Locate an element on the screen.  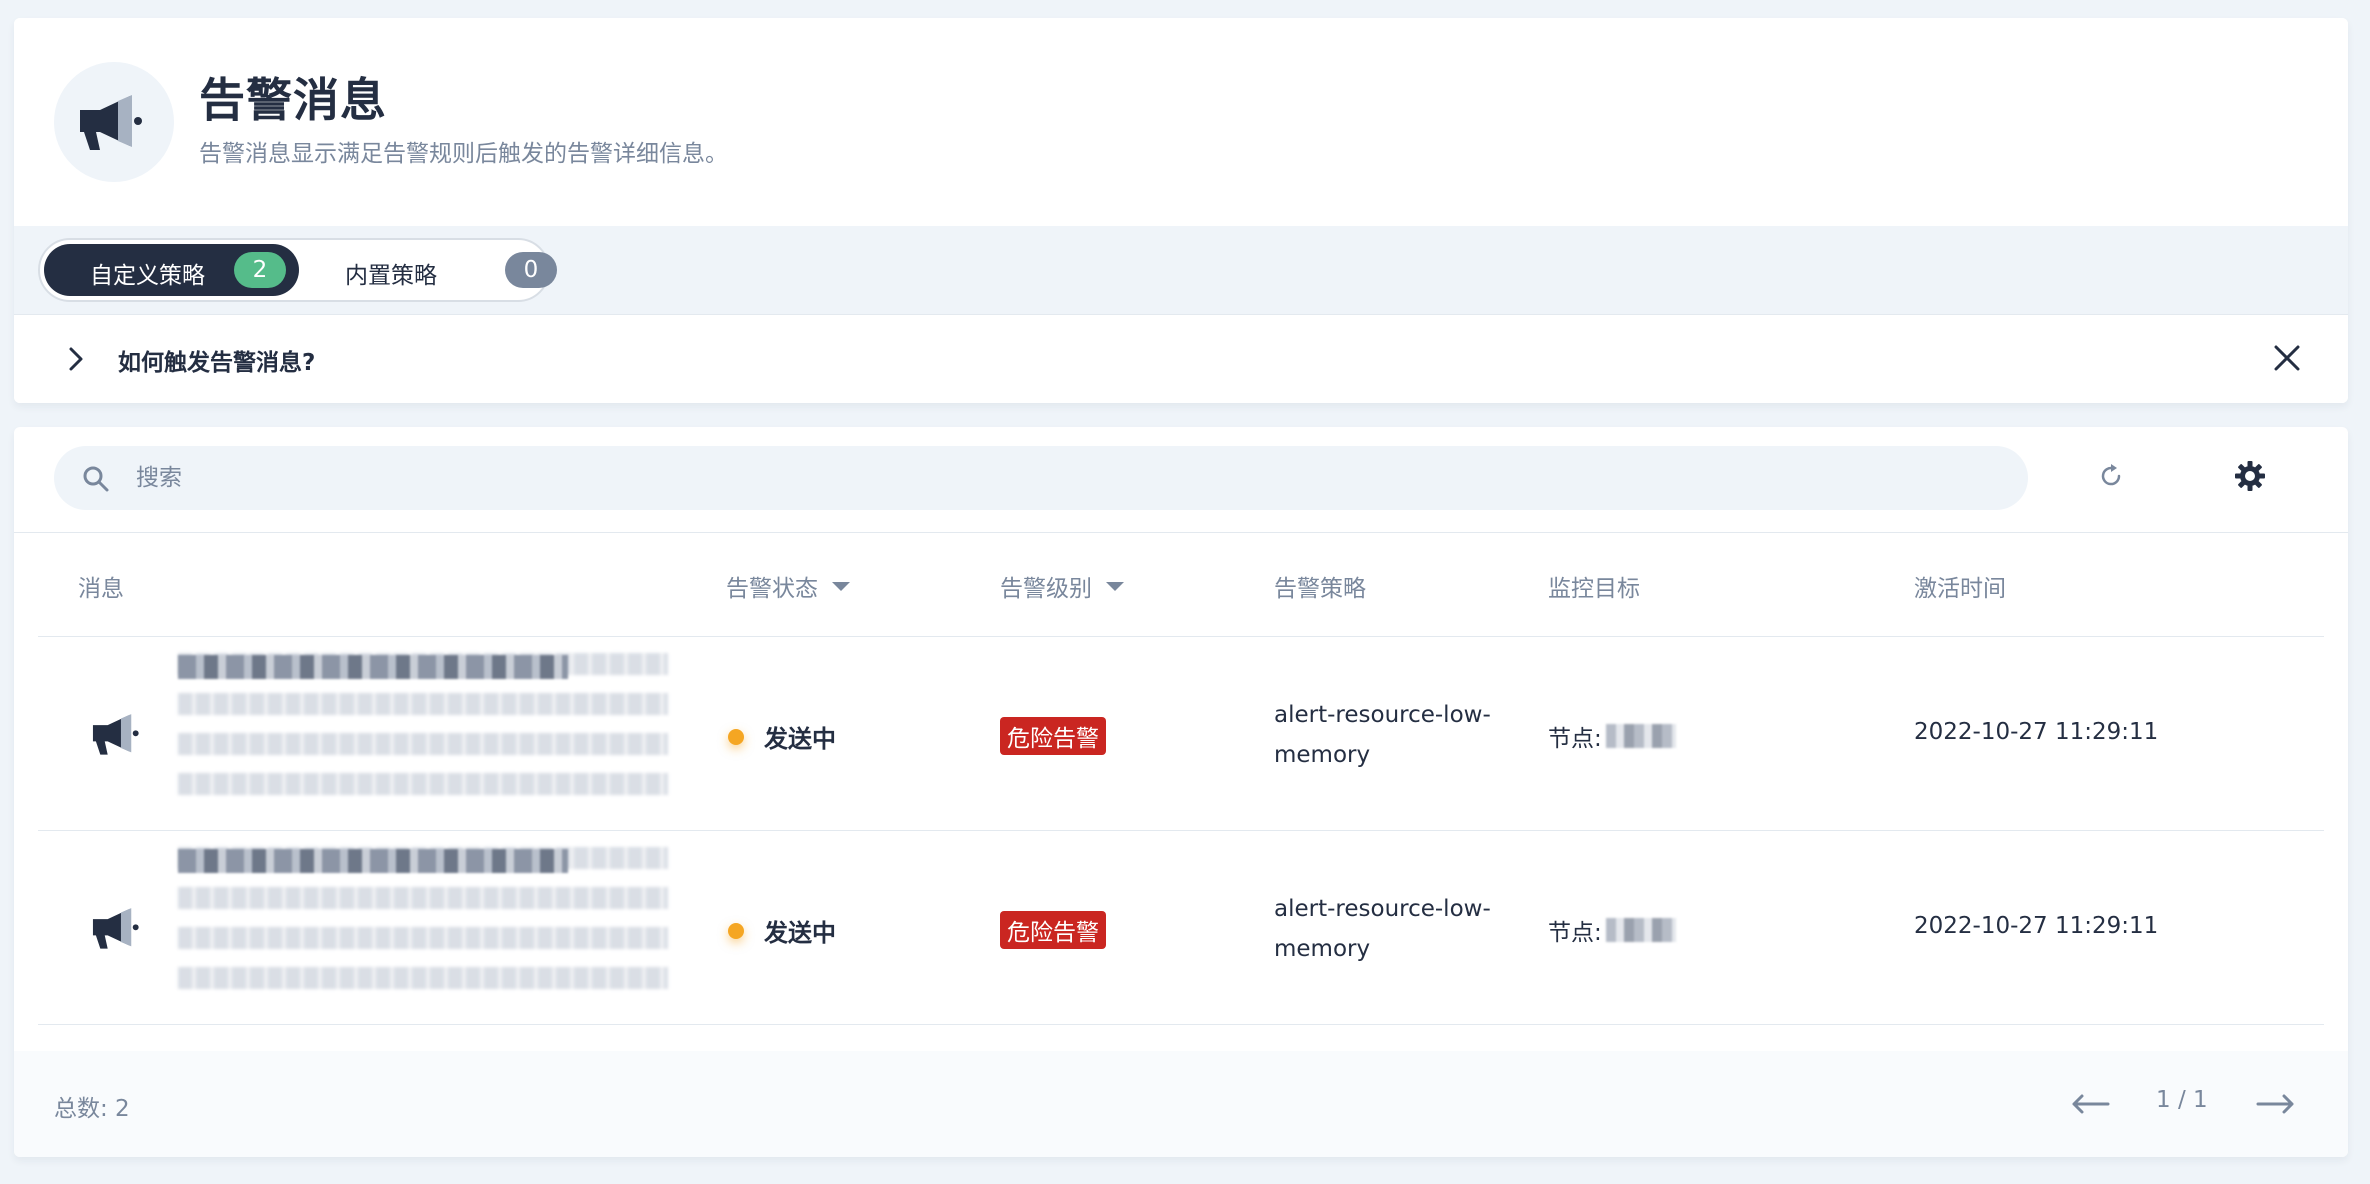
table-footer: 总数: 2 1 / 1 is located at coordinates (1181, 1104).